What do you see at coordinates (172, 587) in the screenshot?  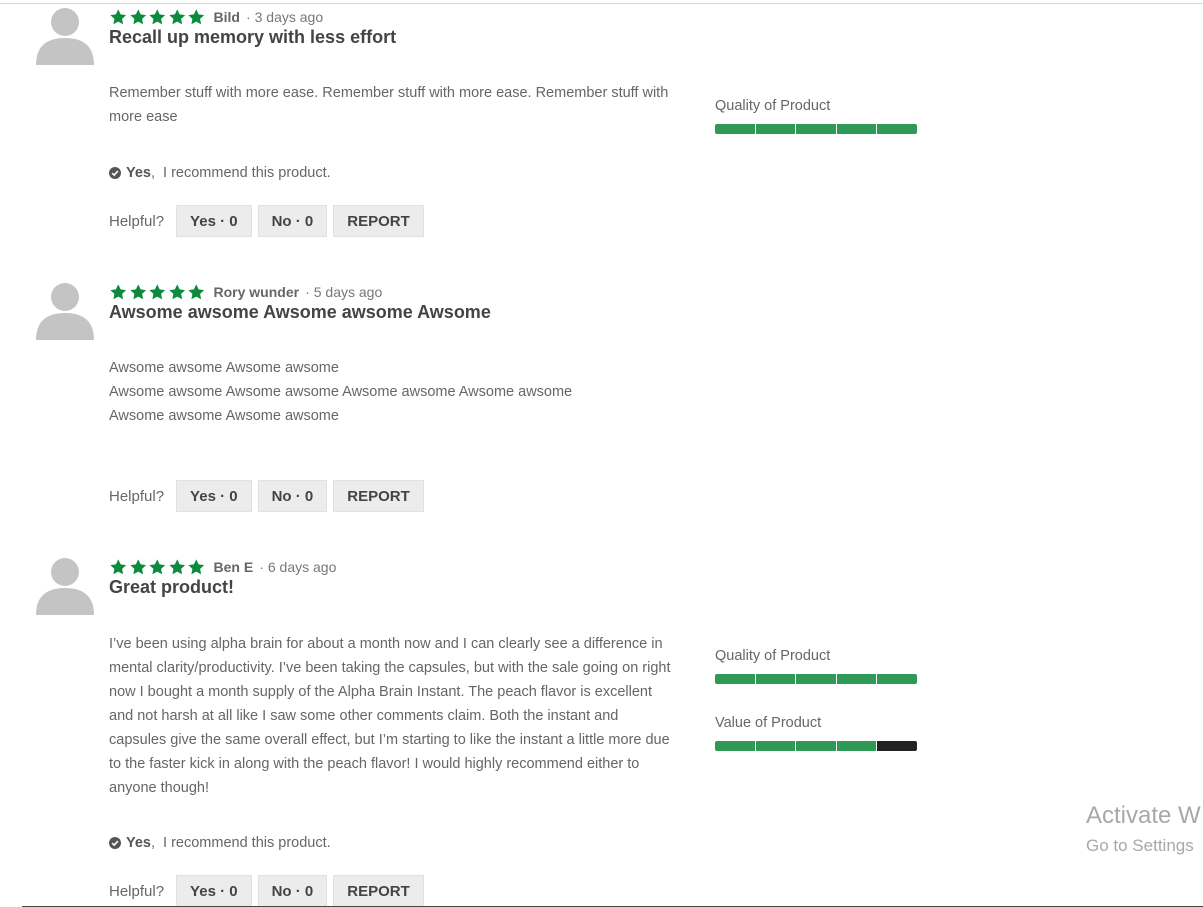 I see `review-title: Great product!` at bounding box center [172, 587].